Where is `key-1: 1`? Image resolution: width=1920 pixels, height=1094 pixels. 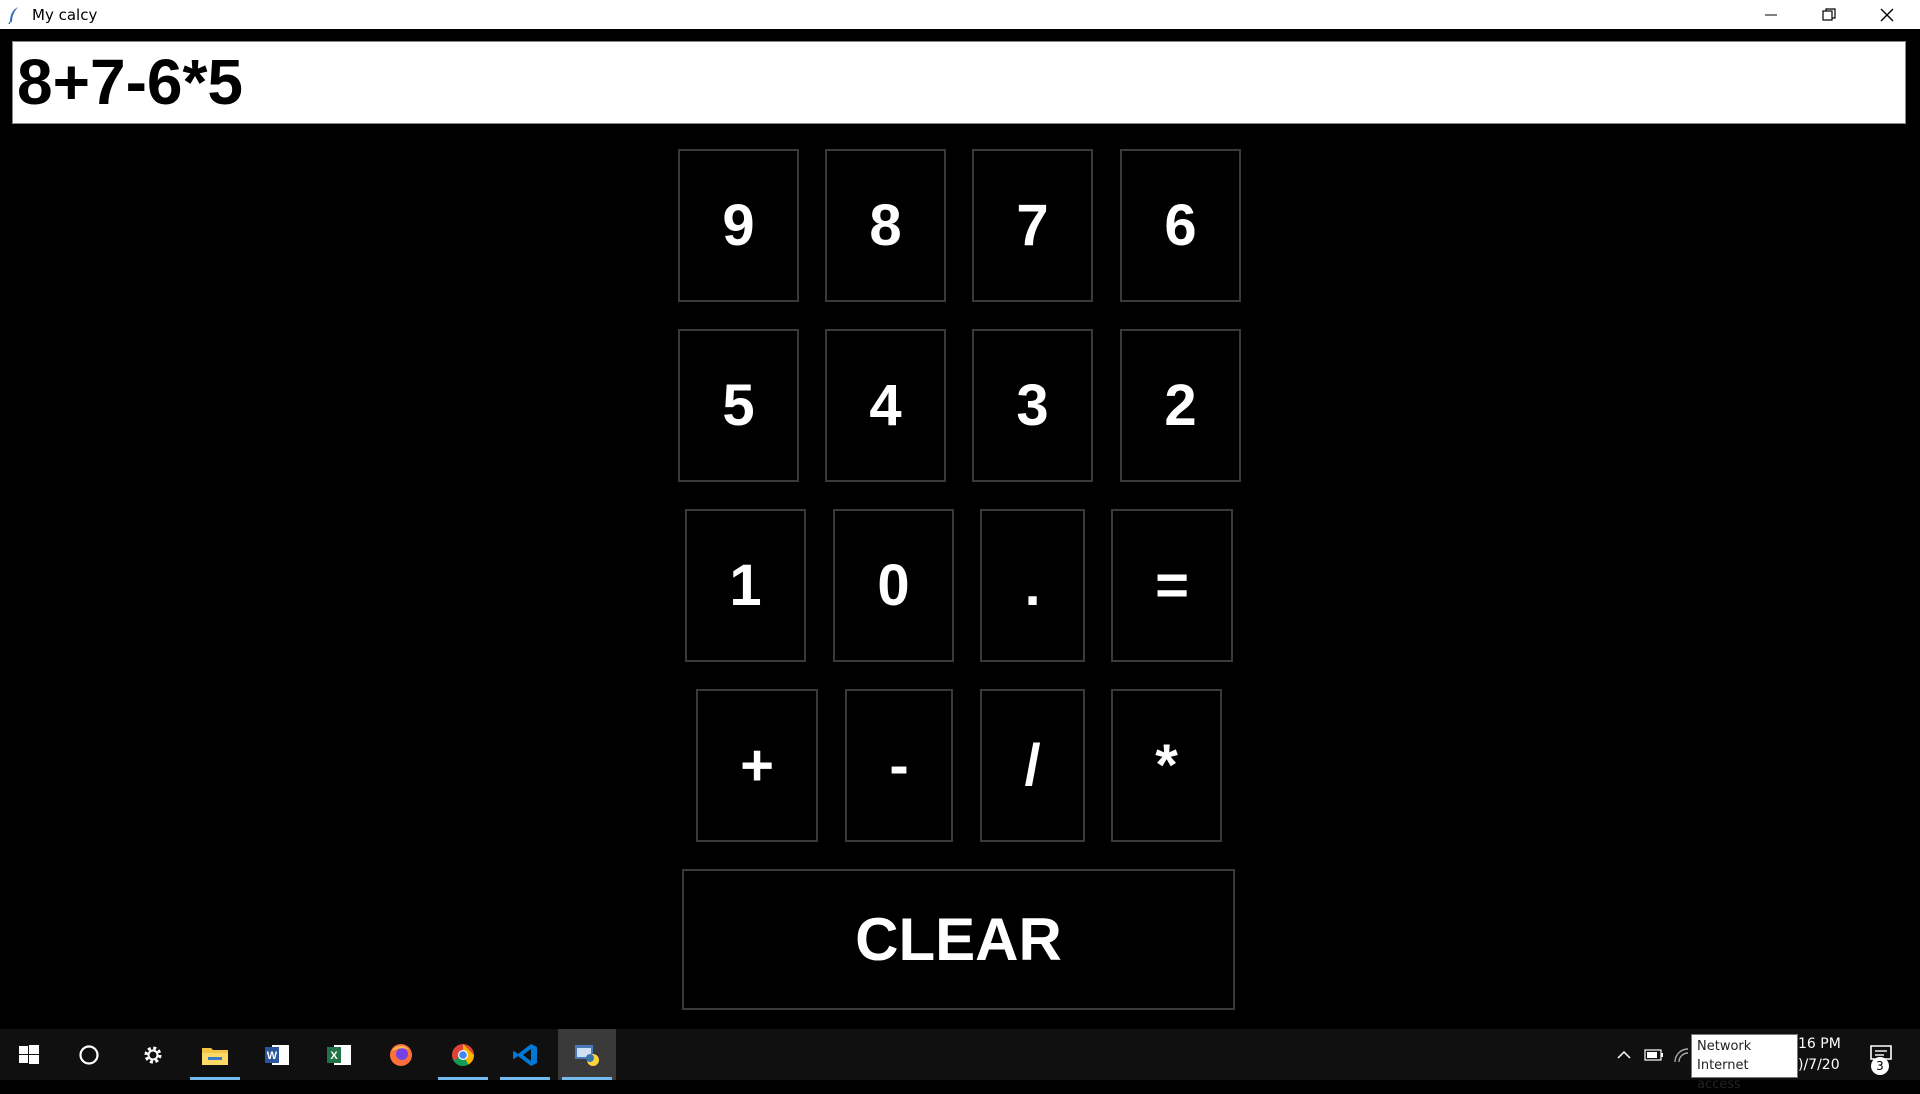
key-1: 1 is located at coordinates (745, 585).